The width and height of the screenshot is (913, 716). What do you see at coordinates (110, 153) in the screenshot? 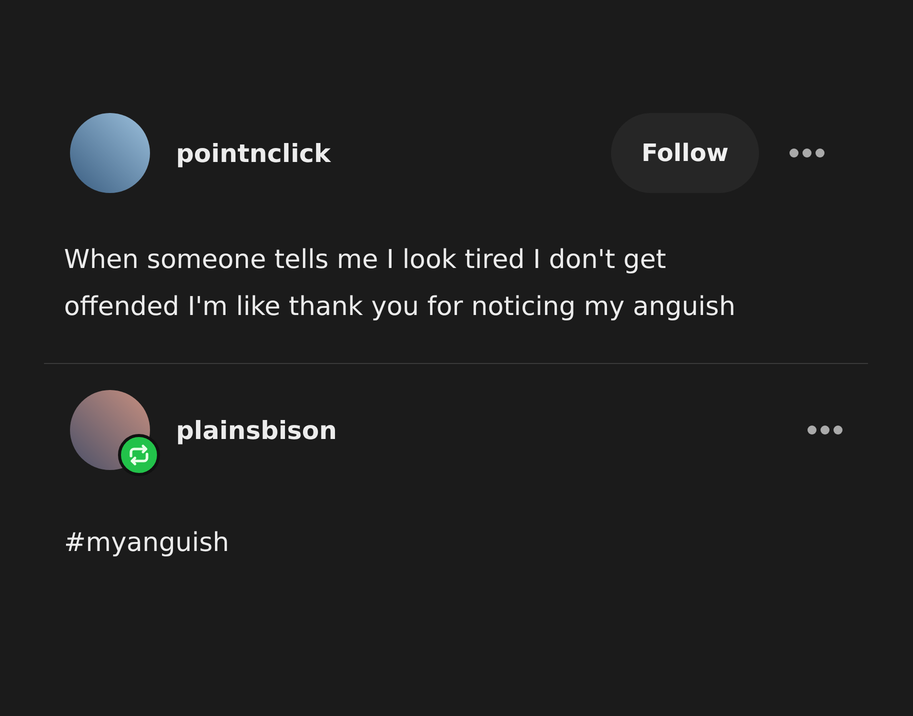
I see `avatar` at bounding box center [110, 153].